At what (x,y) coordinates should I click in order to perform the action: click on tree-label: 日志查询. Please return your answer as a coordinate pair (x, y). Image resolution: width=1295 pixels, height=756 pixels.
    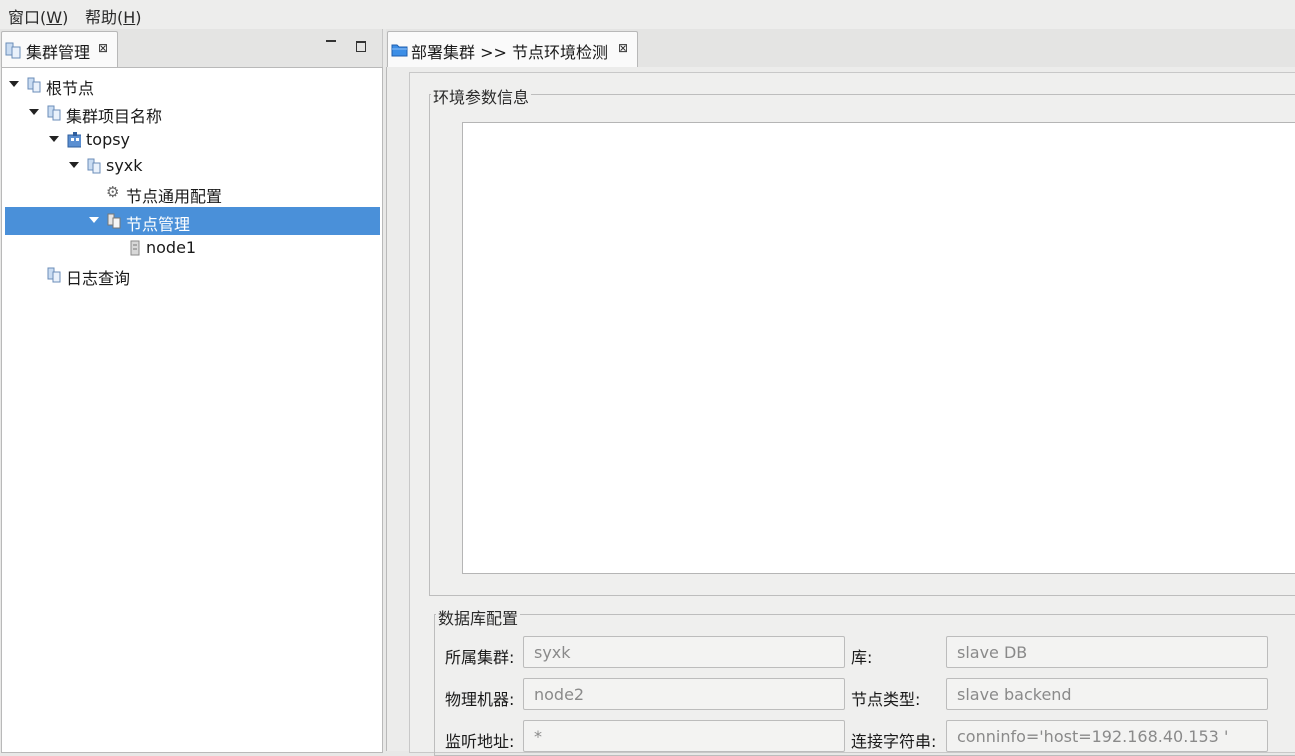
    Looking at the image, I should click on (98, 278).